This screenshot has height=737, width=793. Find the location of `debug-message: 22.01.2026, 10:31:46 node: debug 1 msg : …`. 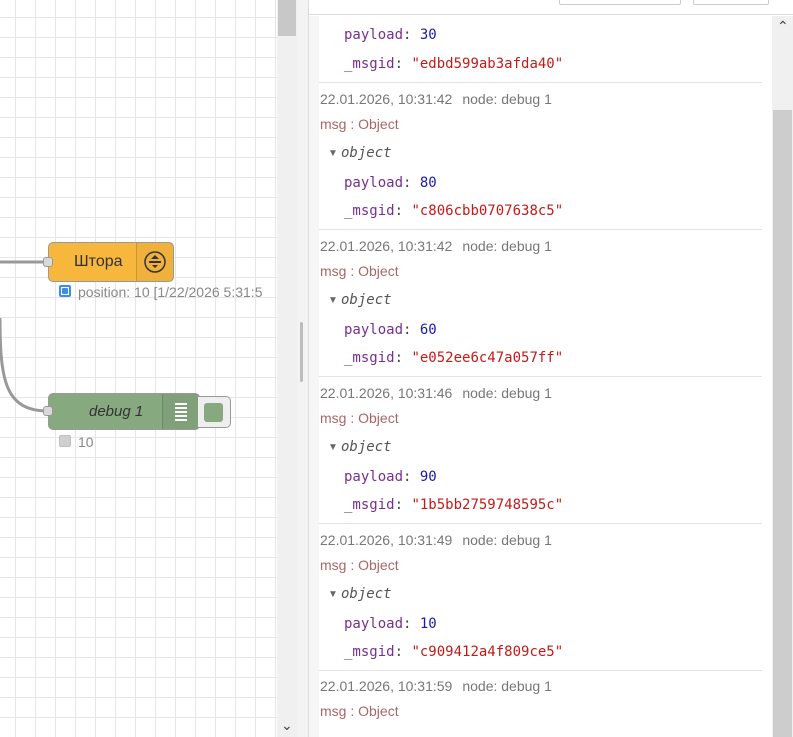

debug-message: 22.01.2026, 10:31:46 node: debug 1 msg : … is located at coordinates (540, 450).